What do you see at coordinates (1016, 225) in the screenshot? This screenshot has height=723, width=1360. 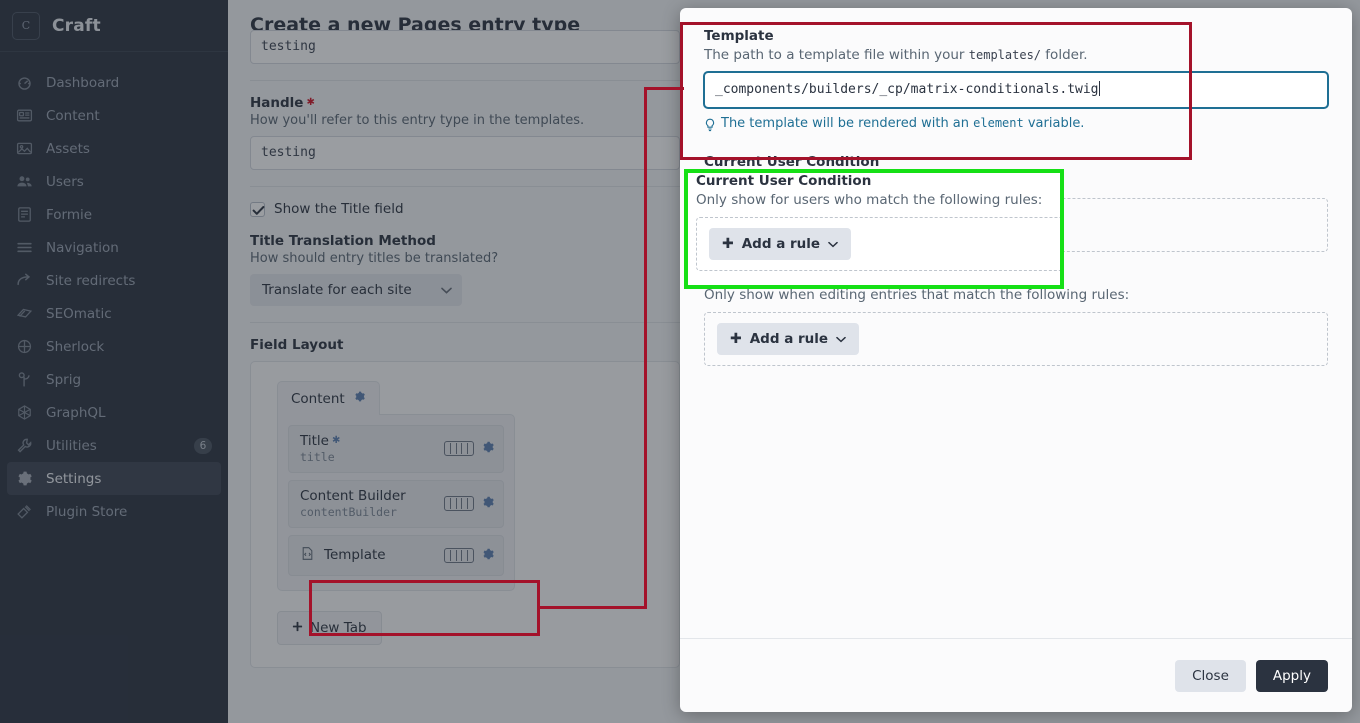 I see `current-user-rule-zone: ✚ Add a rule` at bounding box center [1016, 225].